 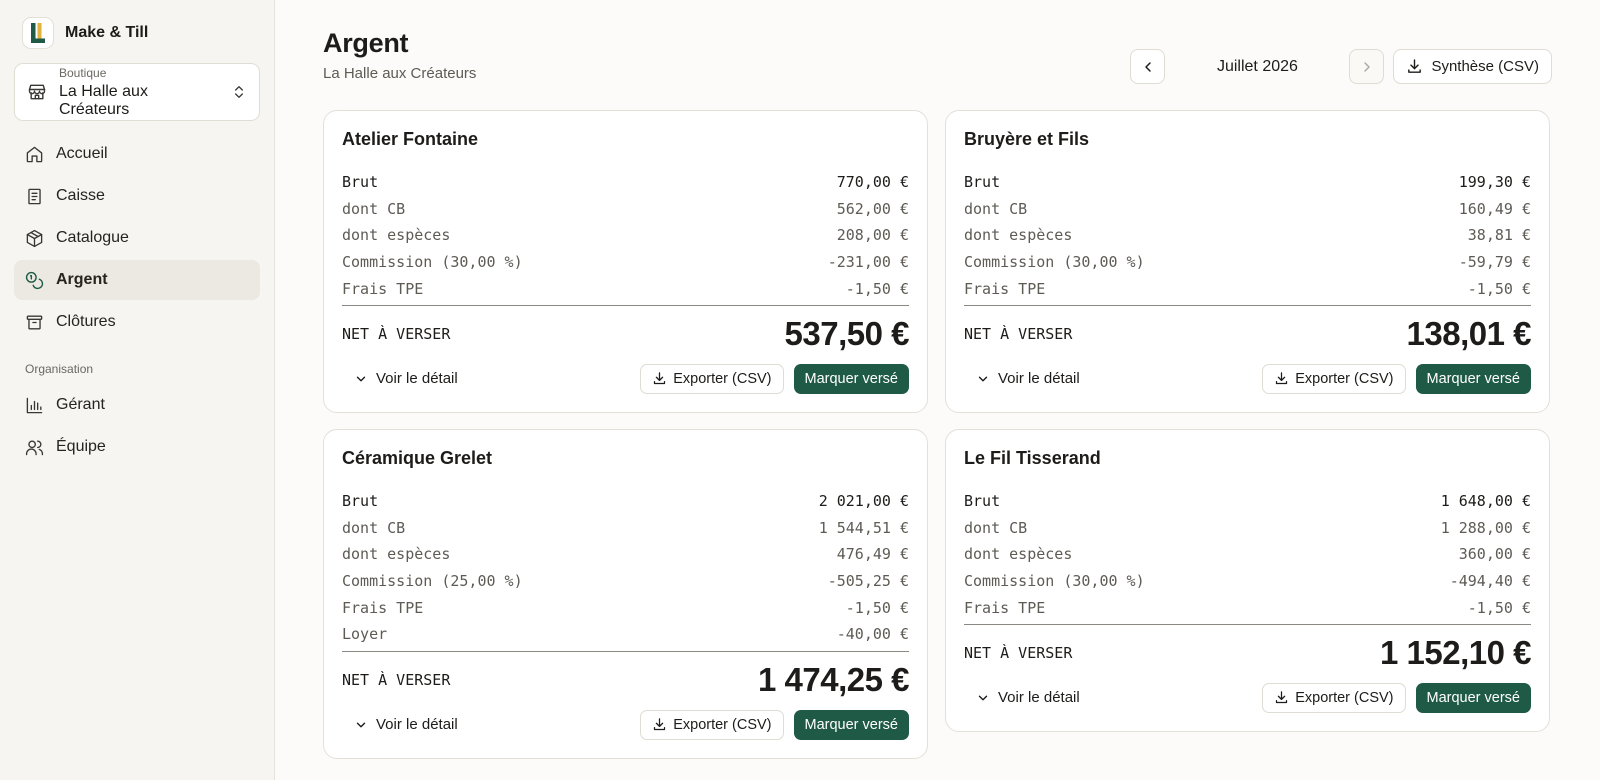 What do you see at coordinates (410, 139) in the screenshot?
I see `vendor-name: Atelier Fontaine` at bounding box center [410, 139].